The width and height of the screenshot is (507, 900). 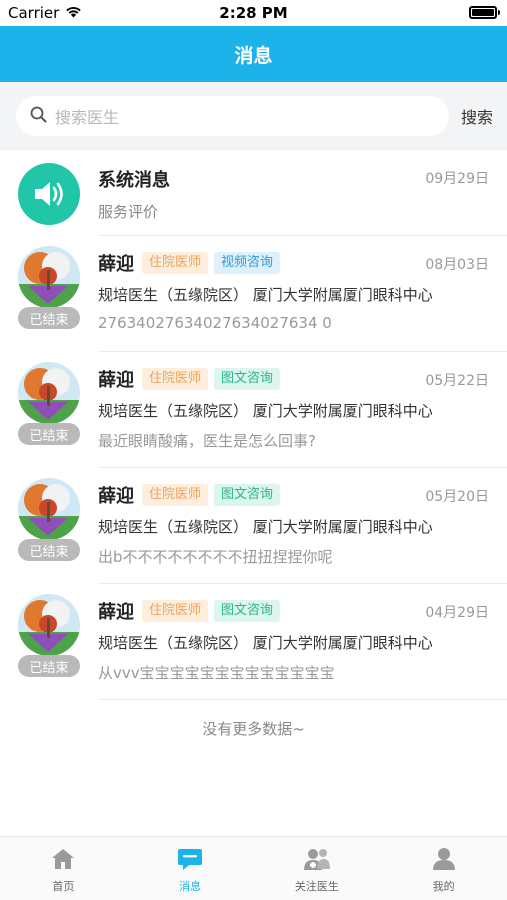 What do you see at coordinates (232, 116) in the screenshot?
I see `search-input: 搜索医生` at bounding box center [232, 116].